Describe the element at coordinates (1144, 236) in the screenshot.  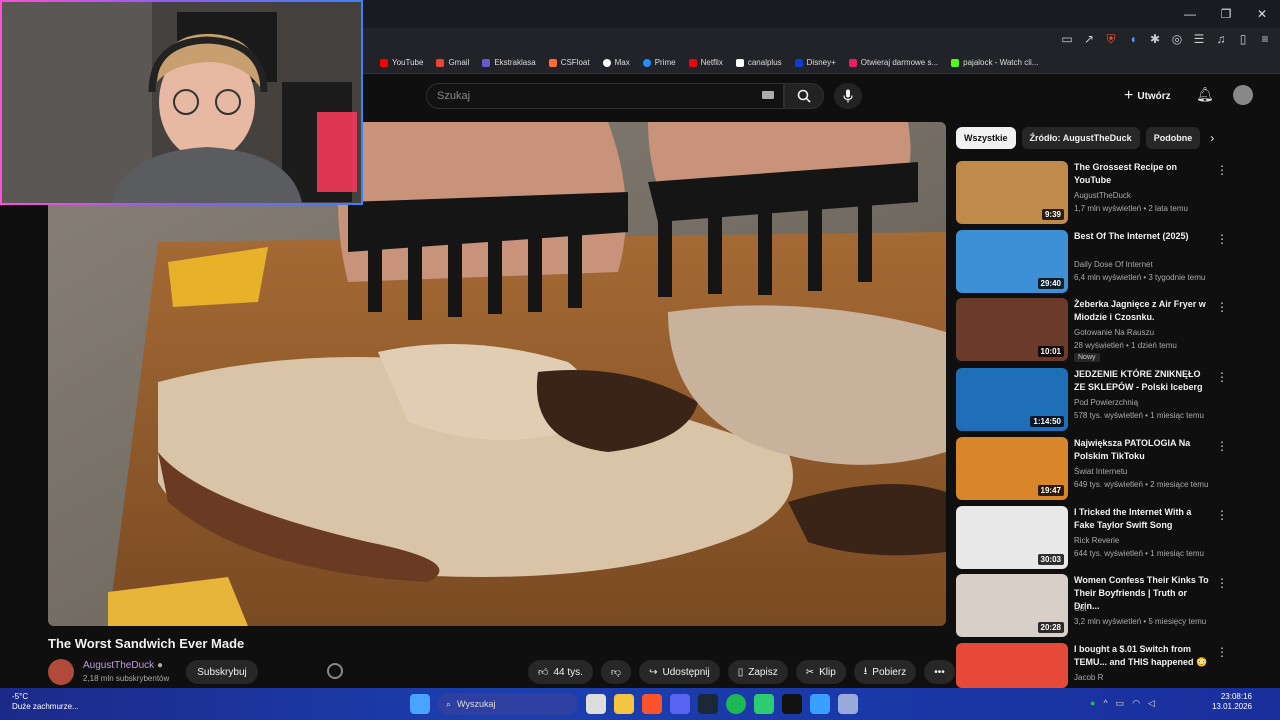
I see `recommended-video-title: Best Of The Internet (2025)` at that location.